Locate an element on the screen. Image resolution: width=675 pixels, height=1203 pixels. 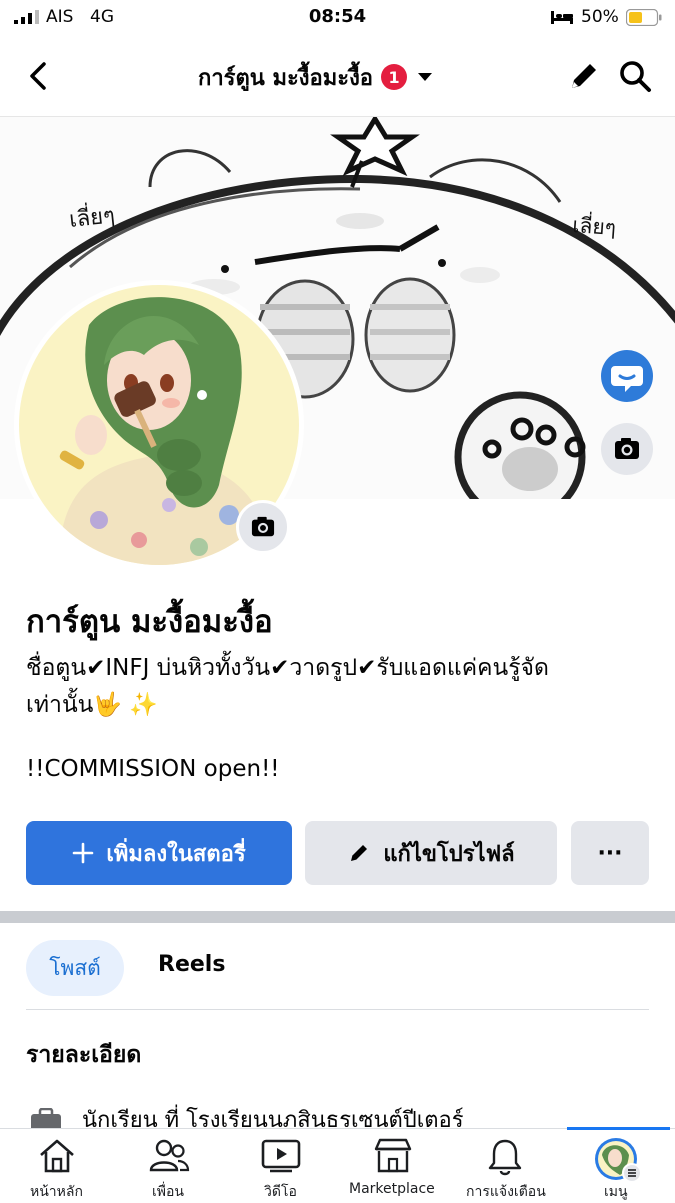
avatar-camera-button is located at coordinates (263, 527).